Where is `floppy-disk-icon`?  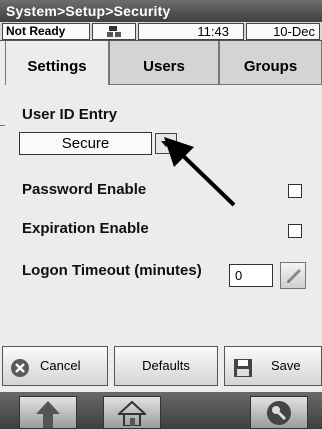 floppy-disk-icon is located at coordinates (243, 368).